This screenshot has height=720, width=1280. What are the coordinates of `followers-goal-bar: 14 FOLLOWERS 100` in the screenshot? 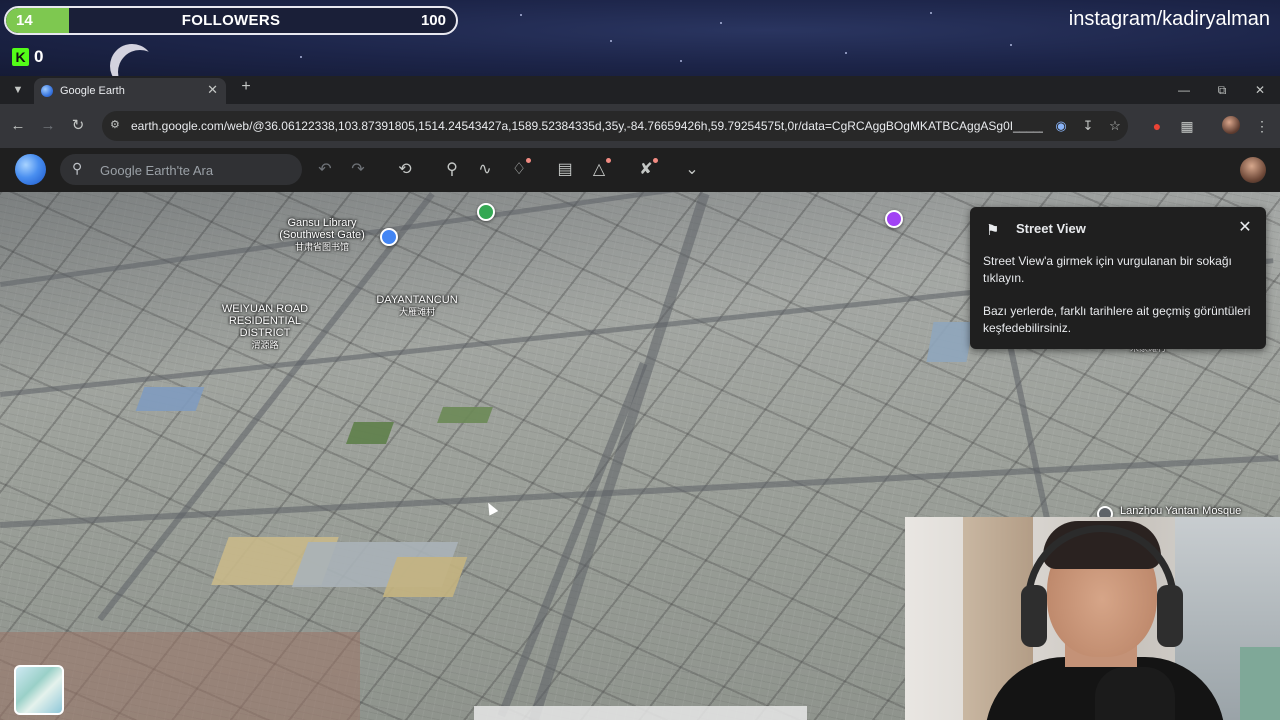 It's located at (231, 20).